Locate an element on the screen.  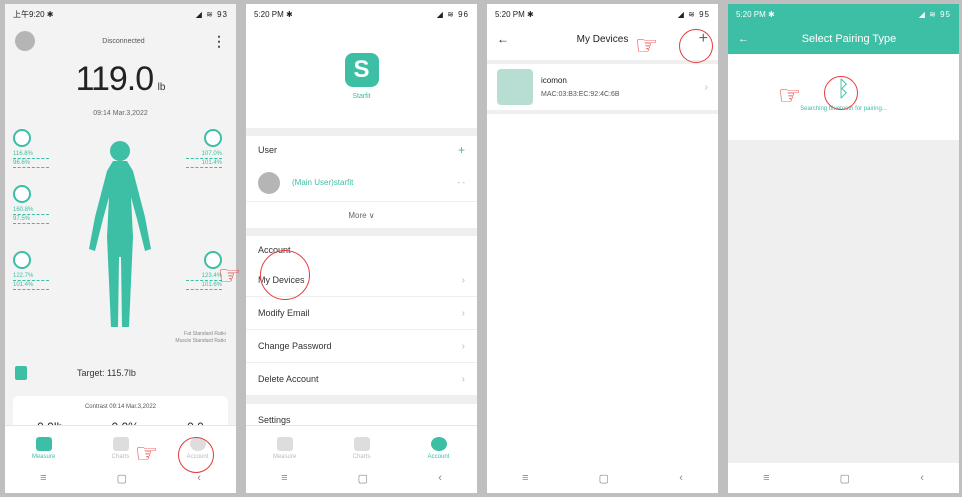
system-nav-bar: ≡ ▢ ‹ is located at coordinates (602, 478).